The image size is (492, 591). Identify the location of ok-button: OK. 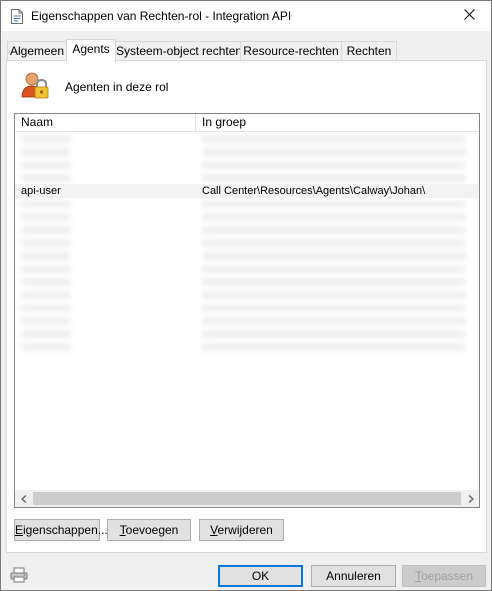
(260, 576).